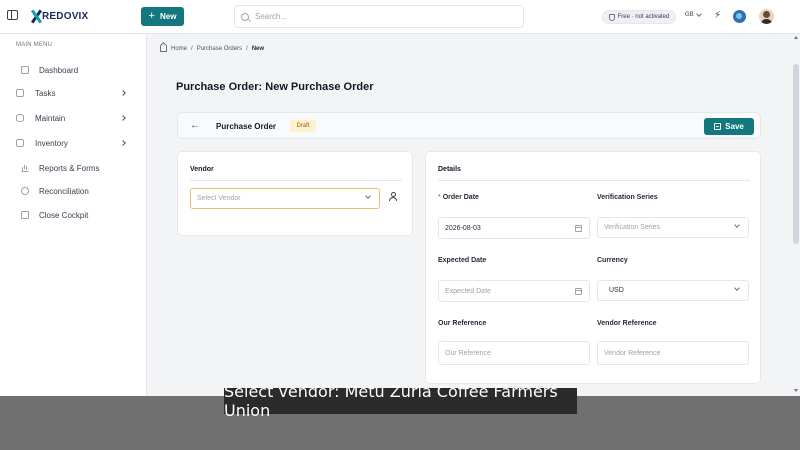  What do you see at coordinates (469, 125) in the screenshot?
I see `form-title-bar: ← Purchase Order Draft Save` at bounding box center [469, 125].